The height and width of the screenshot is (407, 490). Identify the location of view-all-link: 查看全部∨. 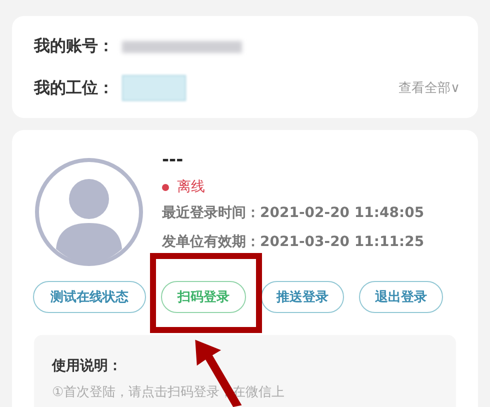
(429, 88).